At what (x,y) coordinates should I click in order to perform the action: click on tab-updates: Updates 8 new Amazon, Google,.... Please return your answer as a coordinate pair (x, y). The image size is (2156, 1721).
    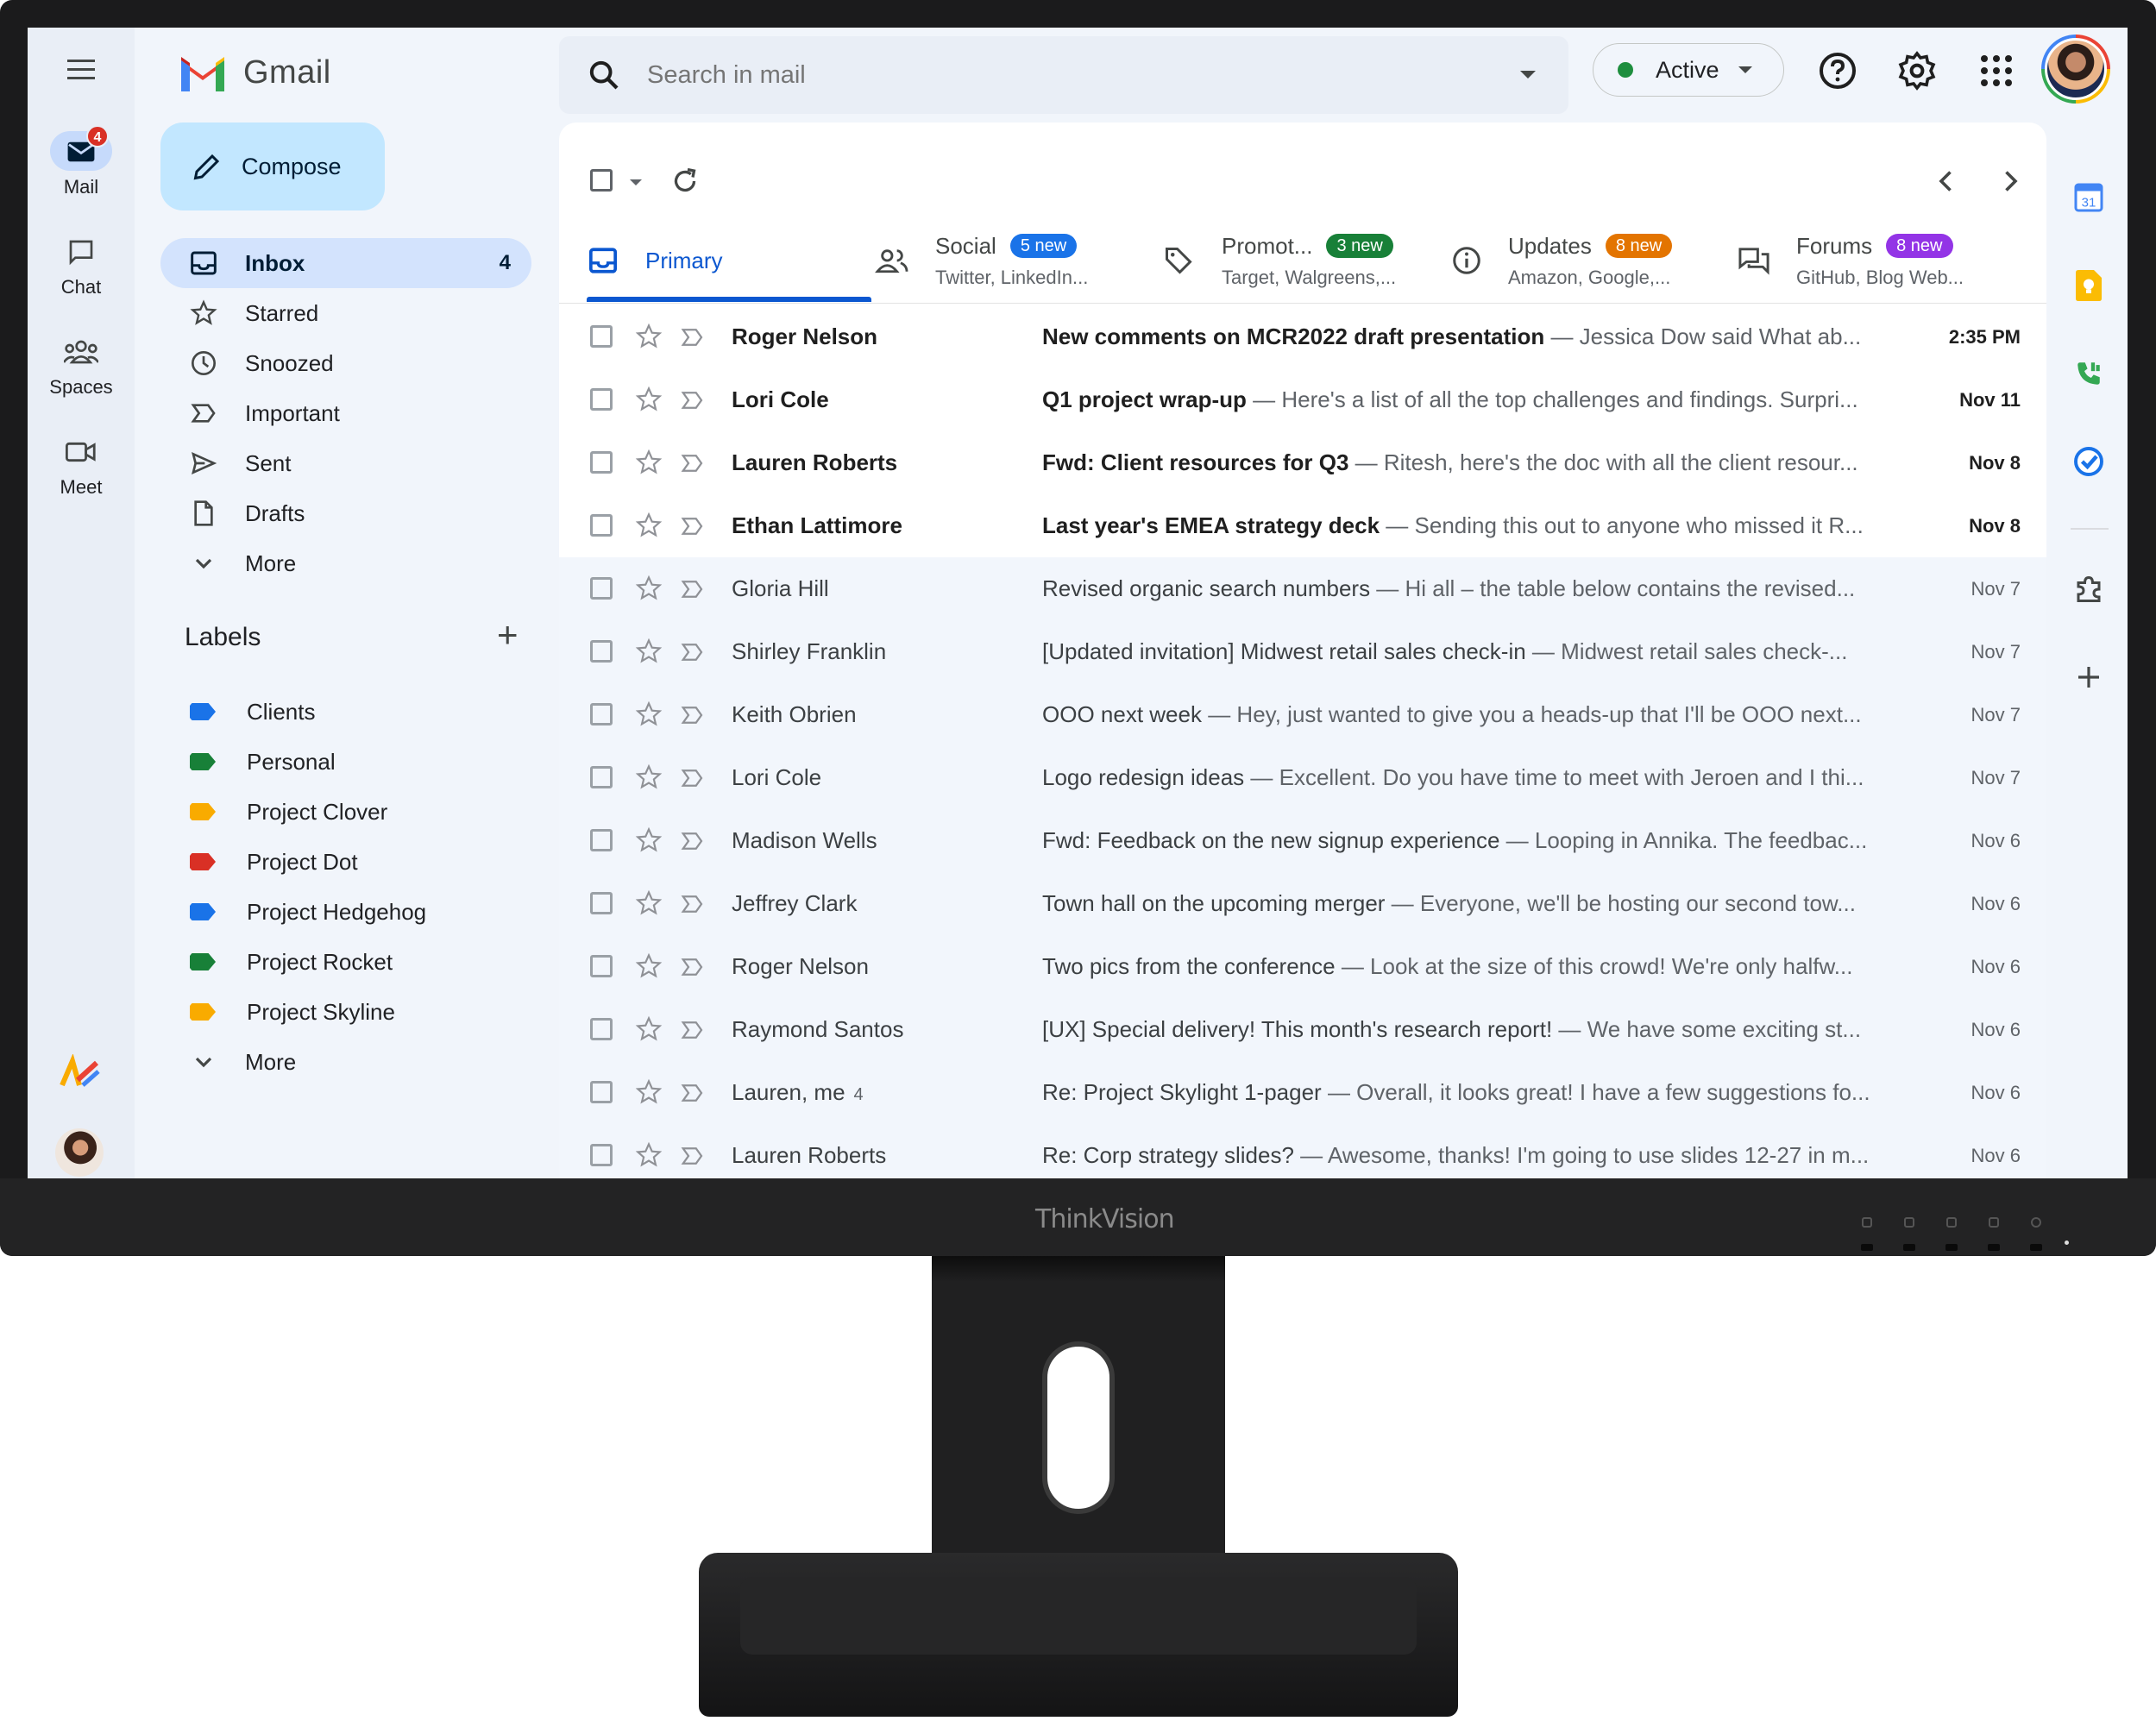
    Looking at the image, I should click on (1562, 260).